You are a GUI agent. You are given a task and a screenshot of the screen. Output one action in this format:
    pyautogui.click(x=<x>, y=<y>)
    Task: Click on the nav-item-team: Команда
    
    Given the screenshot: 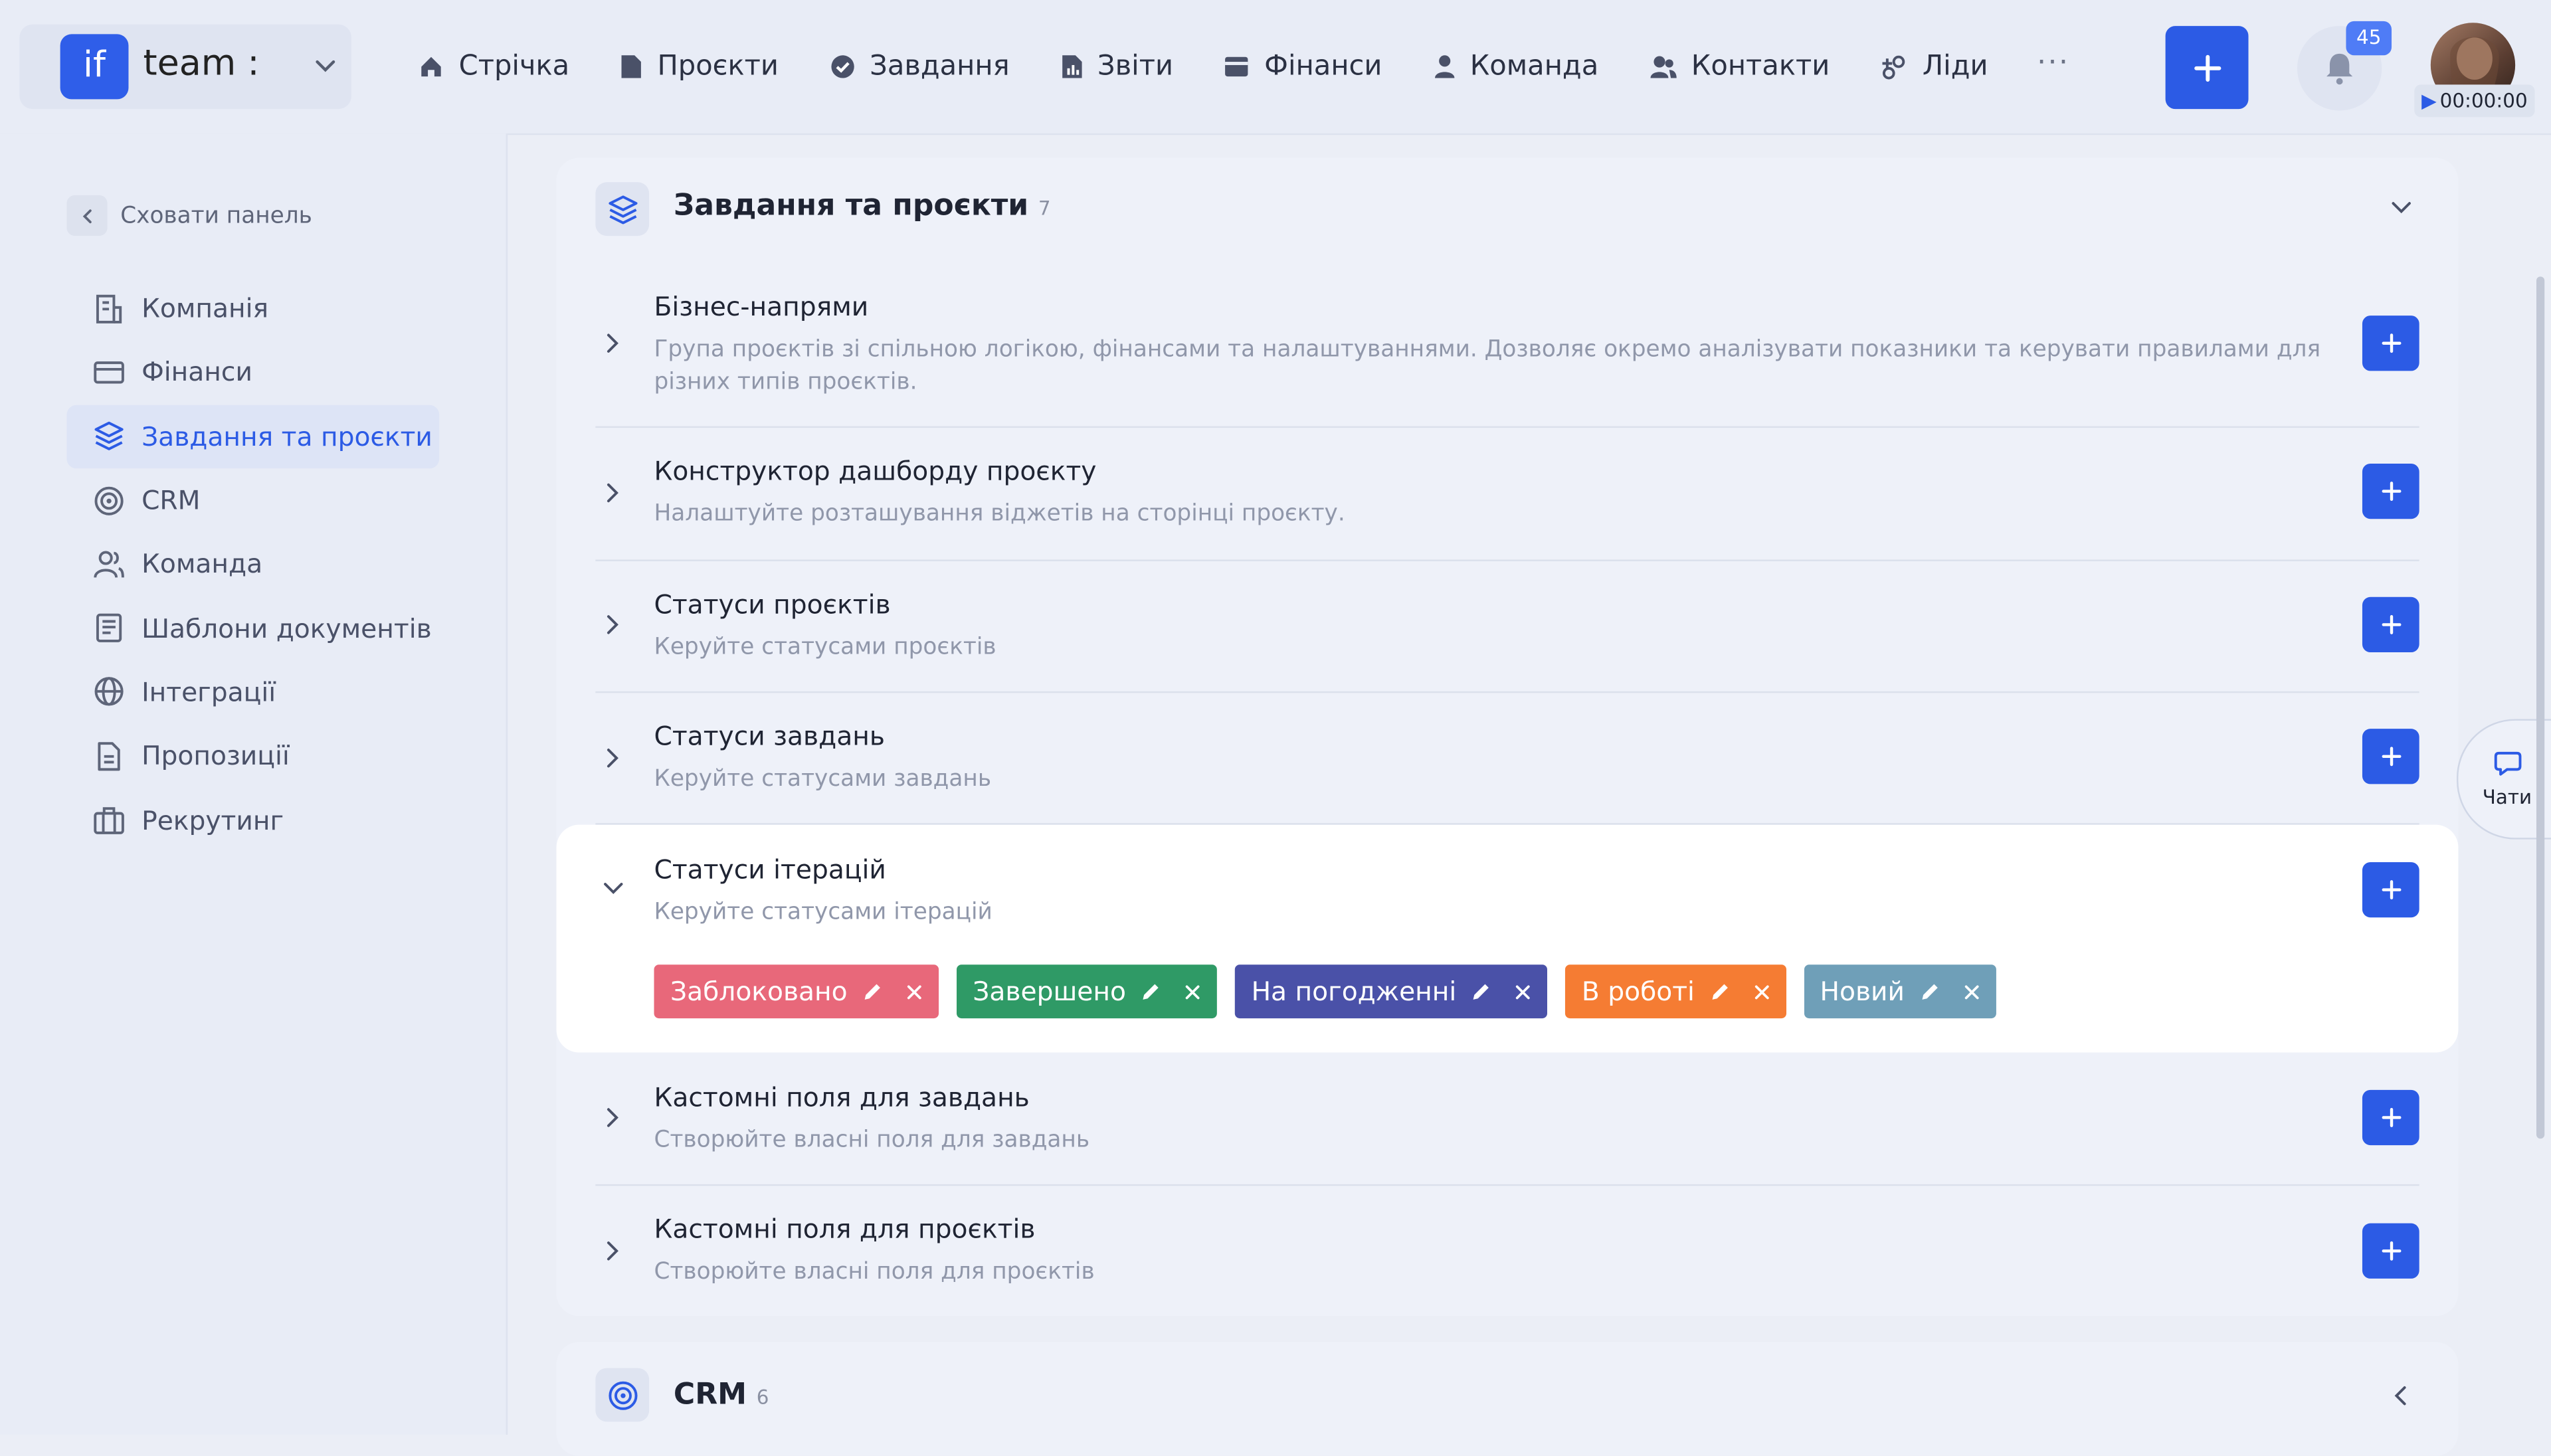 What is the action you would take?
    pyautogui.click(x=1515, y=66)
    